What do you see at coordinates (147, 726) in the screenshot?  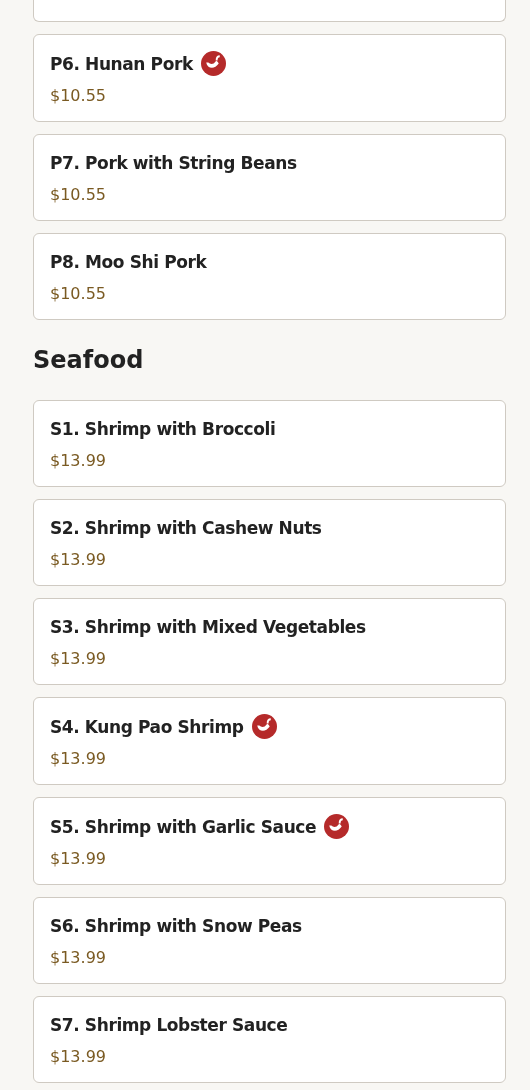 I see `item-name: S4. Kung Pao Shrimp` at bounding box center [147, 726].